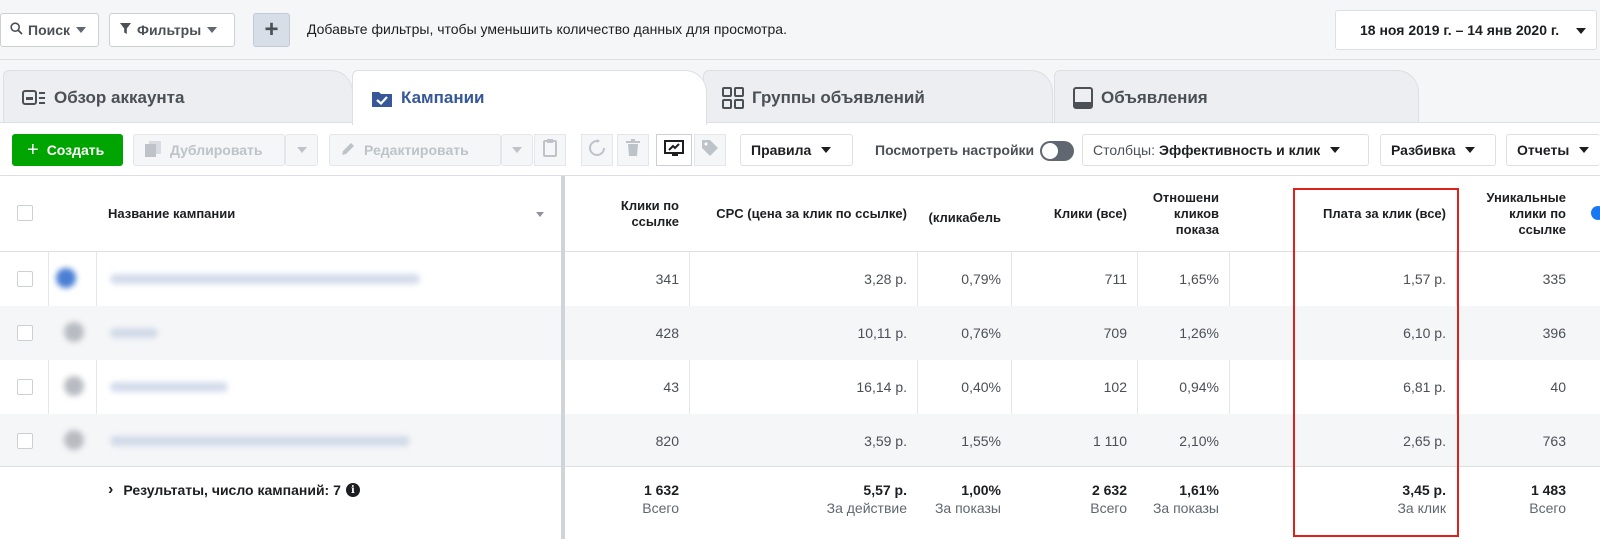 This screenshot has height=539, width=1600. What do you see at coordinates (67, 150) in the screenshot?
I see `create-button: + Создать` at bounding box center [67, 150].